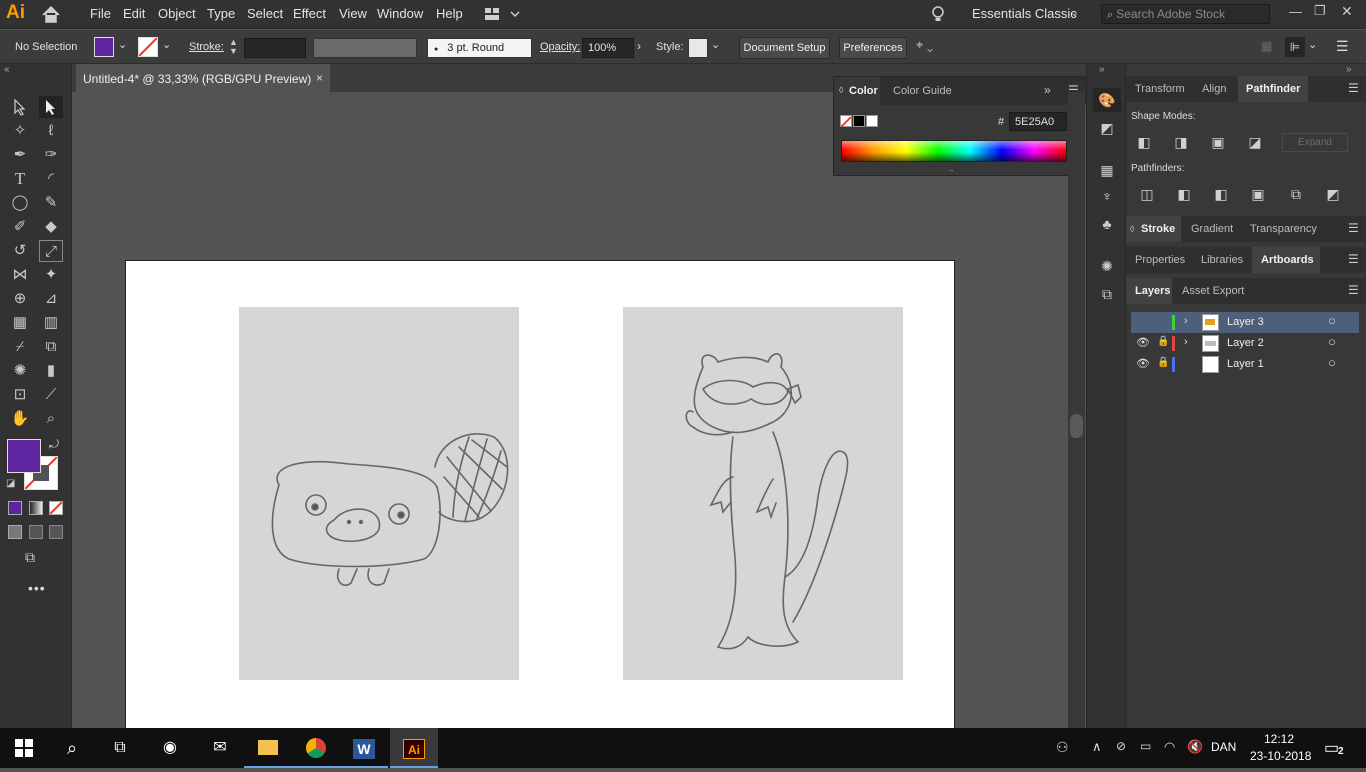 The image size is (1366, 772). What do you see at coordinates (1147, 194) in the screenshot?
I see `divide-icon: ◫` at bounding box center [1147, 194].